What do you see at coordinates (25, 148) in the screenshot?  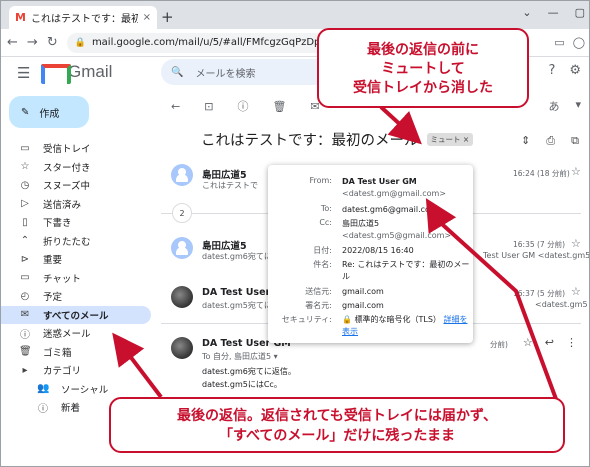 I see `inbox-icon: ▭` at bounding box center [25, 148].